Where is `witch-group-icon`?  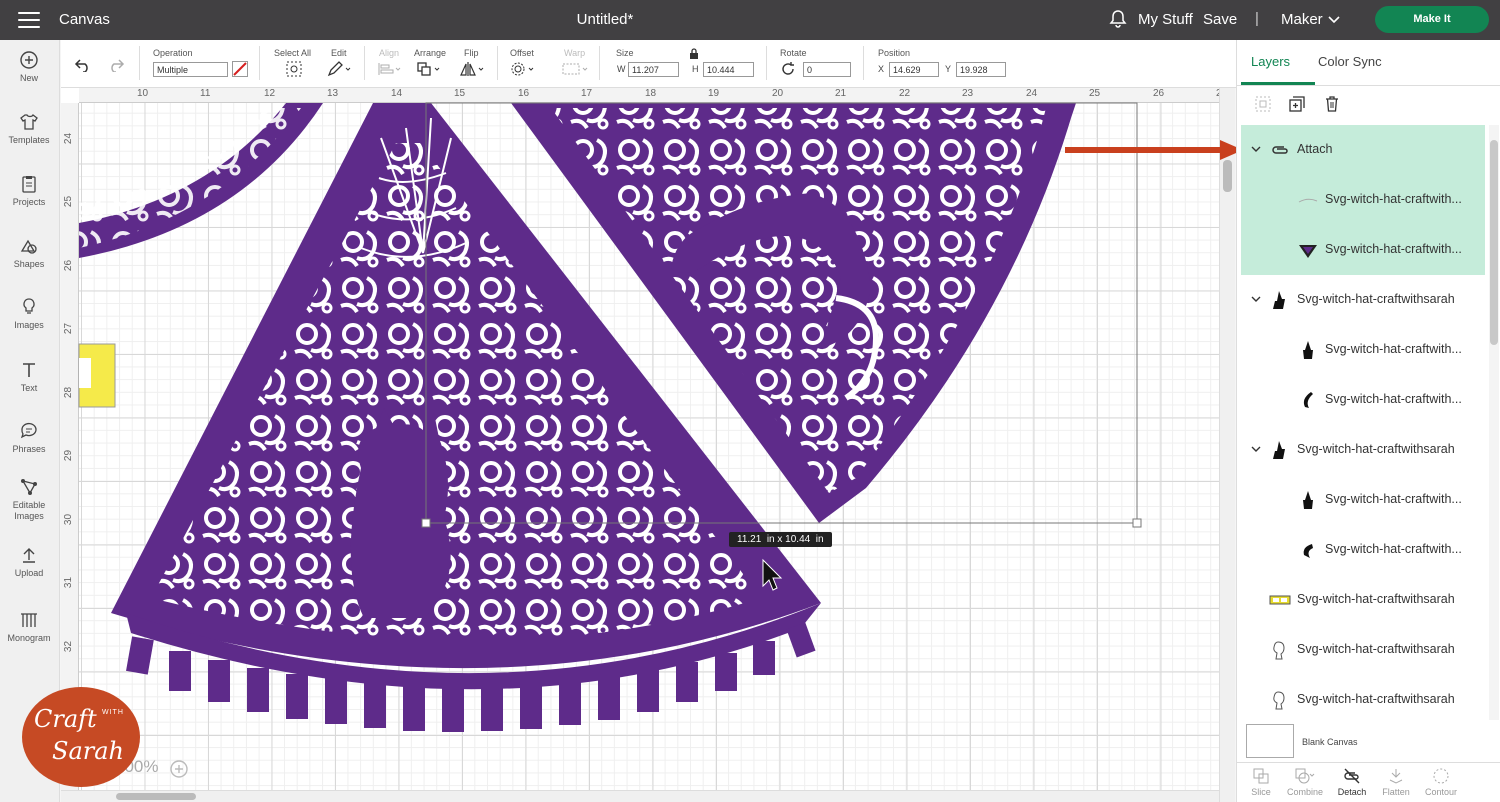
witch-group-icon is located at coordinates (1279, 300).